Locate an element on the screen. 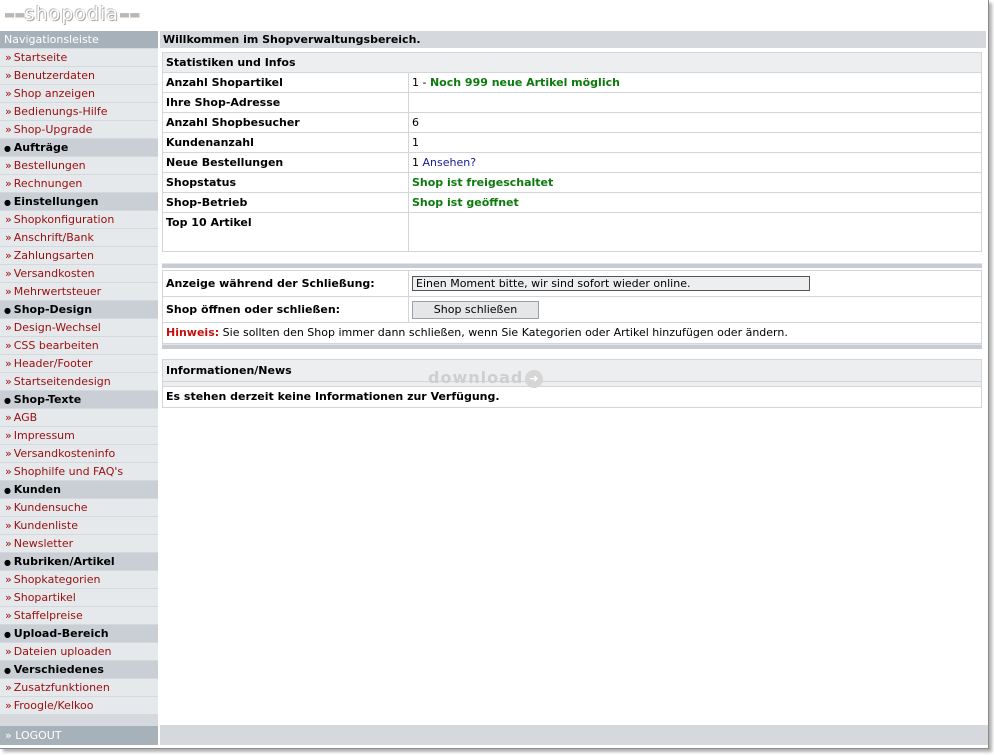 The image size is (994, 755). sidebar-item: » Shopkategorien is located at coordinates (79, 579).